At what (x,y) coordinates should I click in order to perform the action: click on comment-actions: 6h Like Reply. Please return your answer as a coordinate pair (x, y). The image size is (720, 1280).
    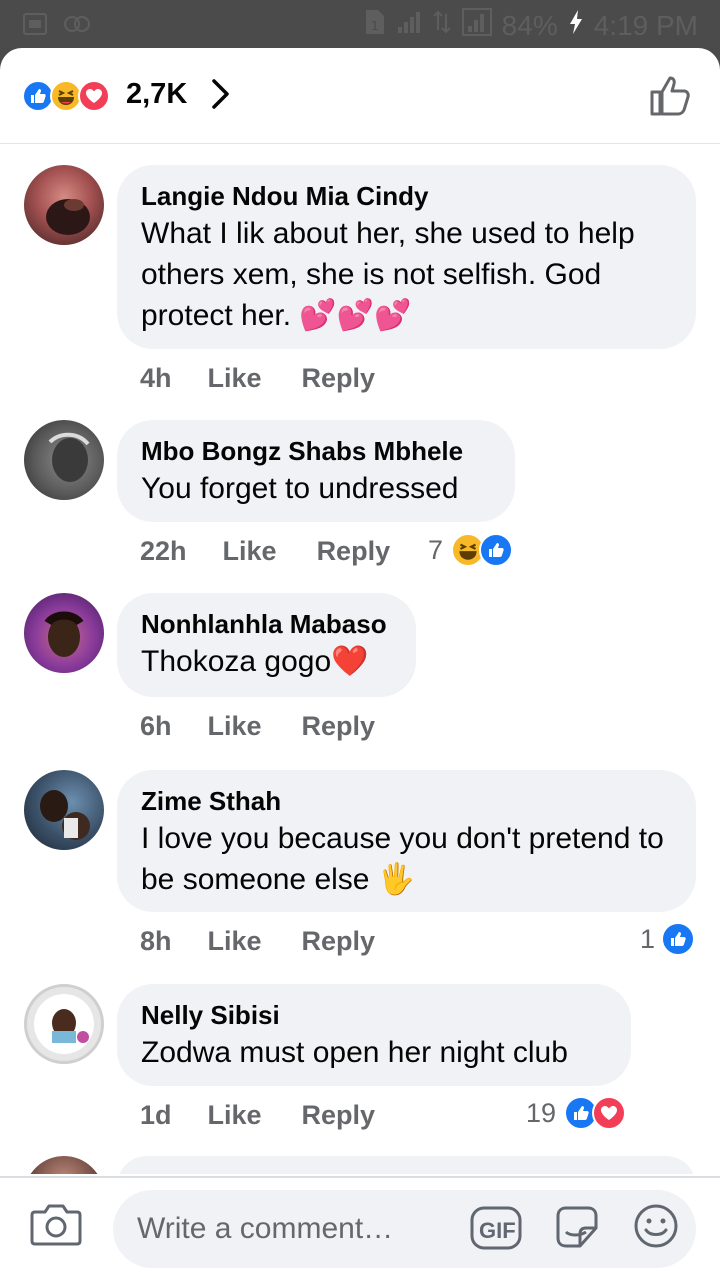
    Looking at the image, I should click on (257, 726).